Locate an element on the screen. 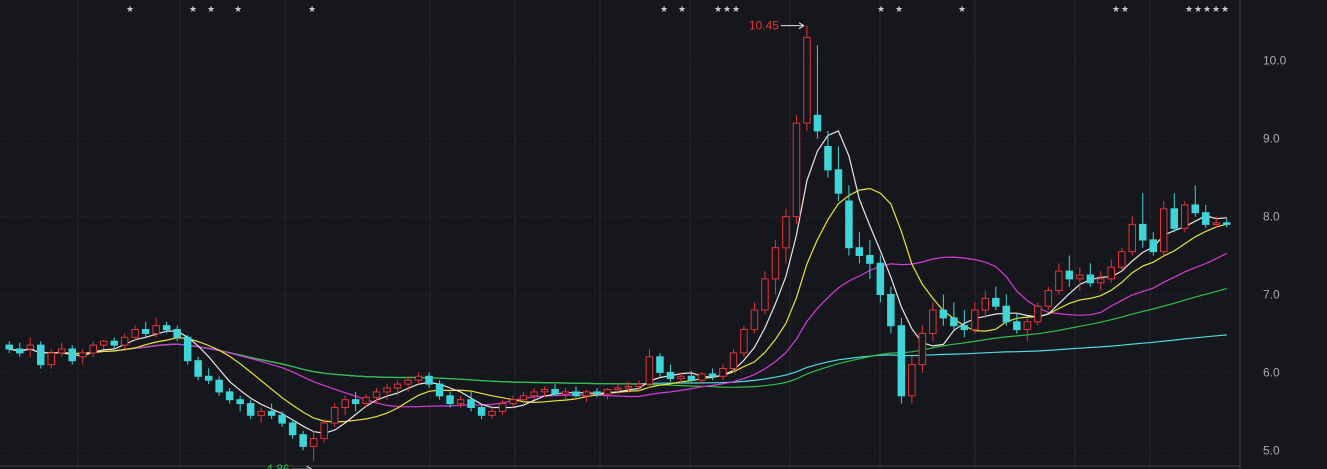 The height and width of the screenshot is (469, 1327). ma-line-cyan is located at coordinates (618, 359).